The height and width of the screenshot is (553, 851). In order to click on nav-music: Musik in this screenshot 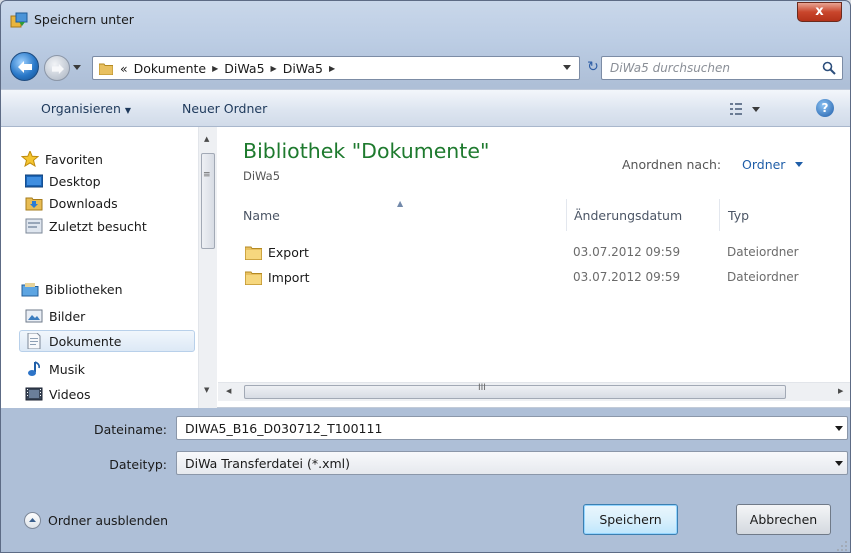, I will do `click(55, 369)`.